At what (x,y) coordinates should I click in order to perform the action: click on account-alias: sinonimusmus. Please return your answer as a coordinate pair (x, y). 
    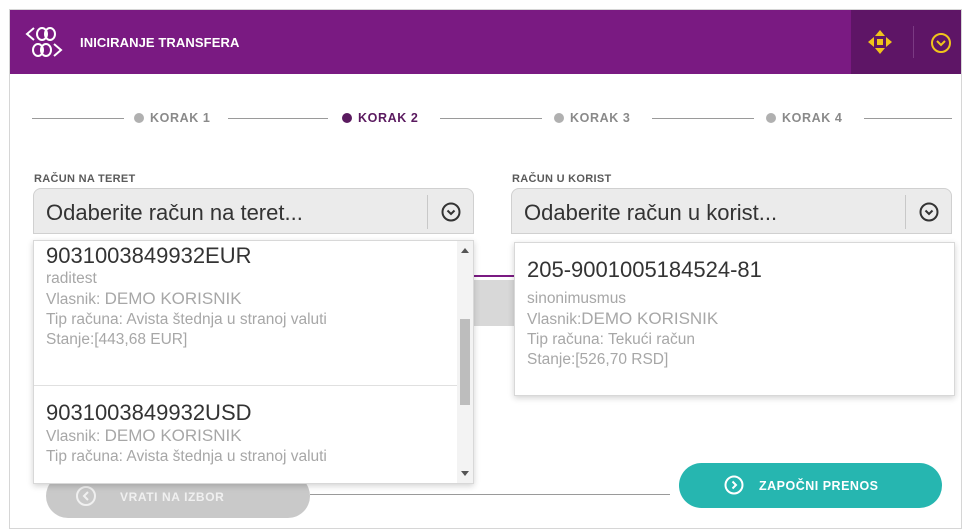
    Looking at the image, I should click on (577, 298).